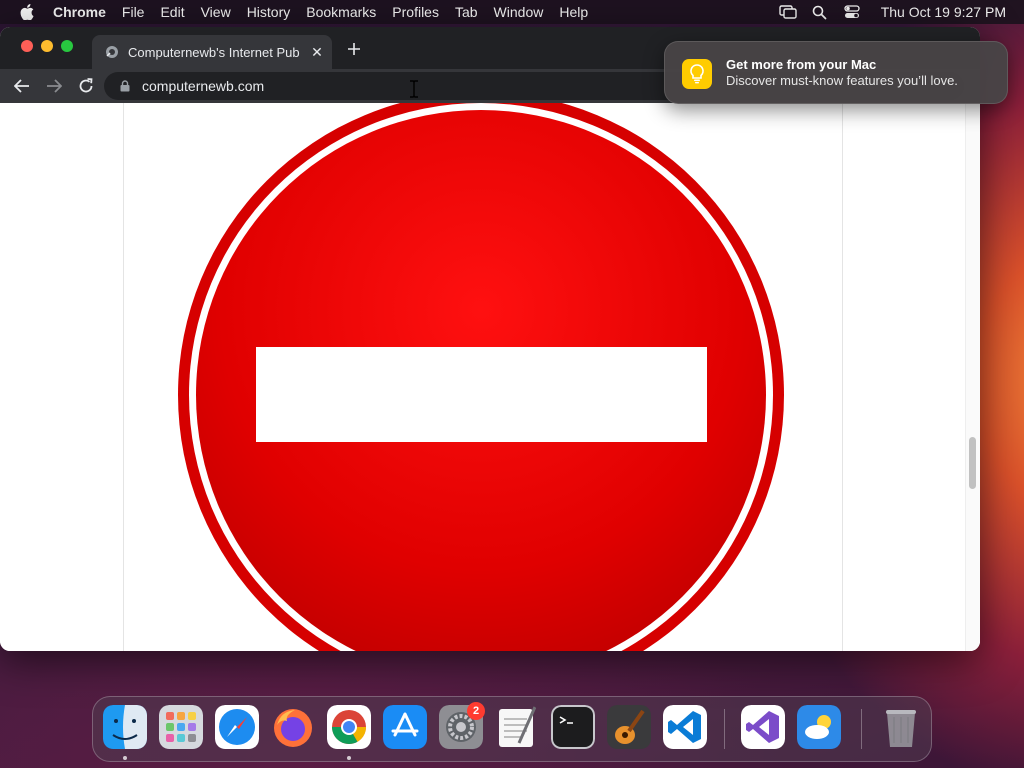 The width and height of the screenshot is (1024, 768). Describe the element at coordinates (203, 86) in the screenshot. I see `url-text: computernewb.com` at that location.